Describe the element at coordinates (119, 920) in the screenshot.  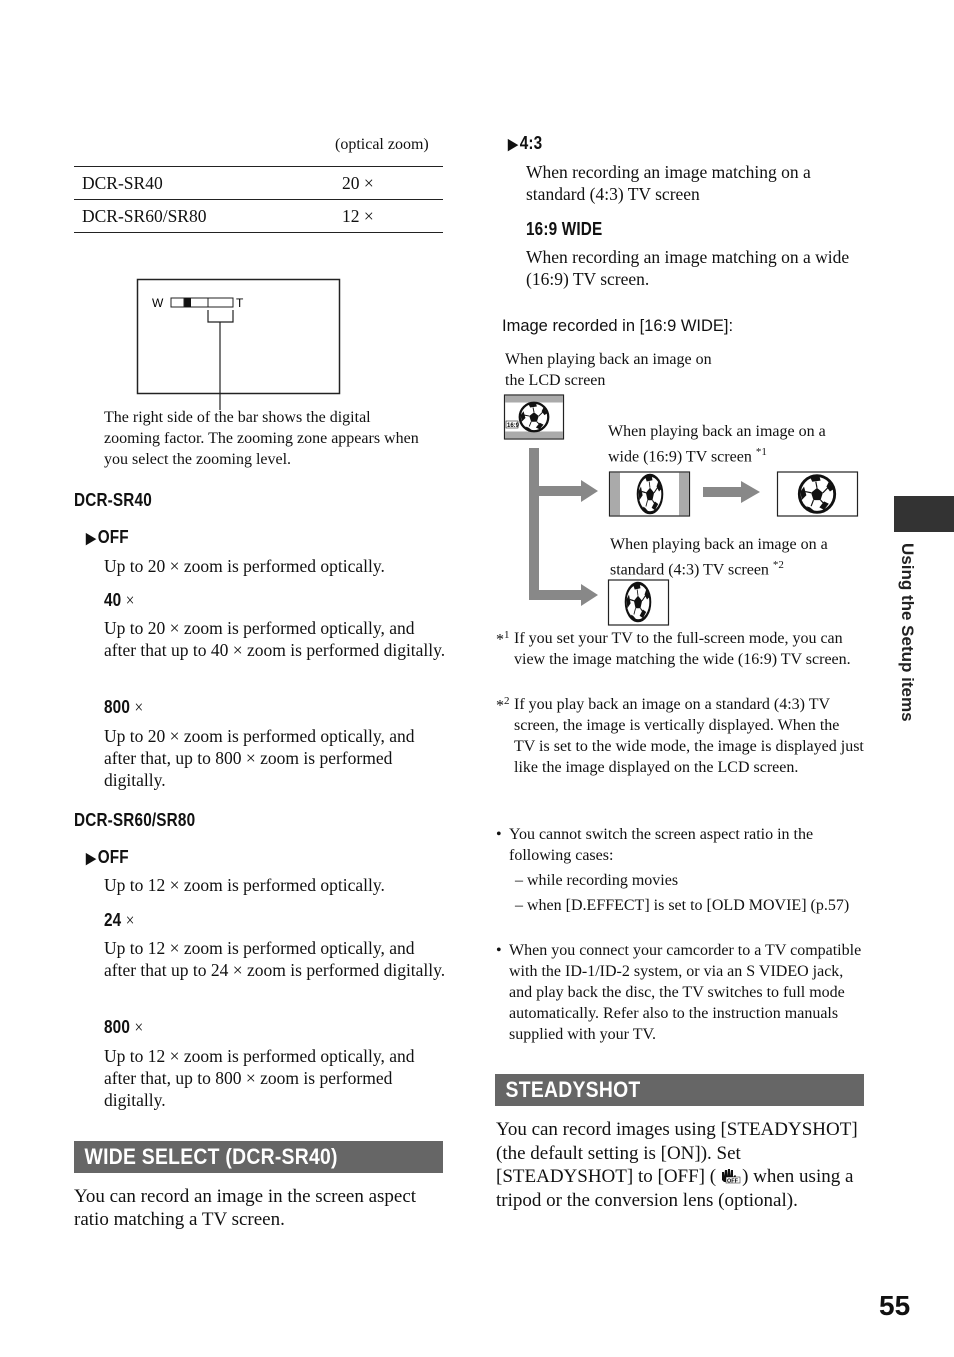
I see `sr60-option-24x: 24 ×` at that location.